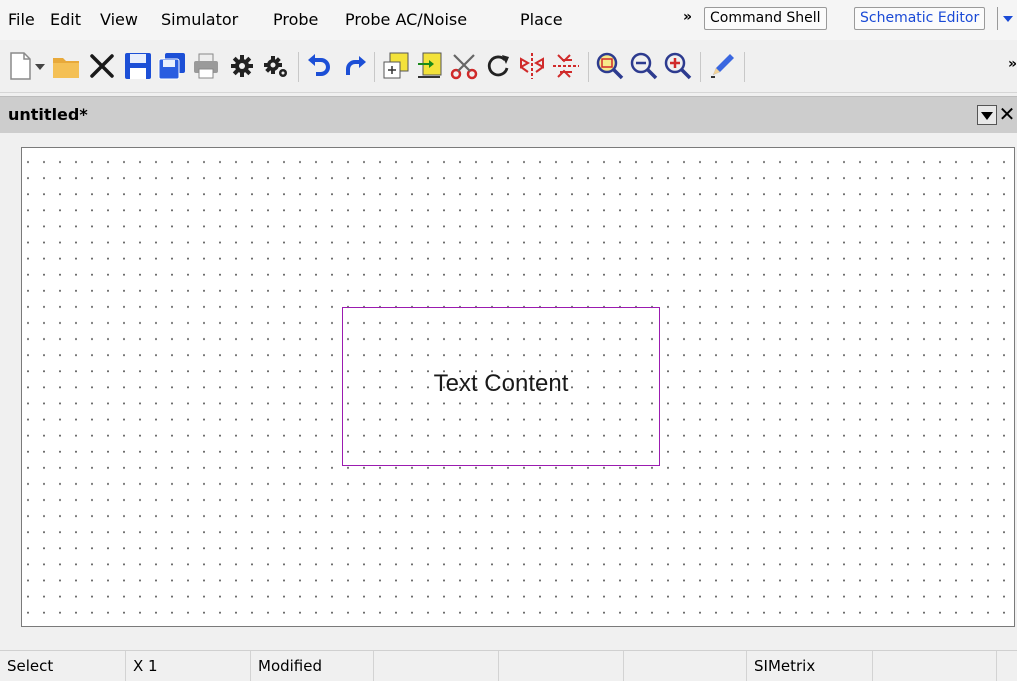 The height and width of the screenshot is (681, 1017). I want to click on status-app-name: SIMetrix, so click(810, 666).